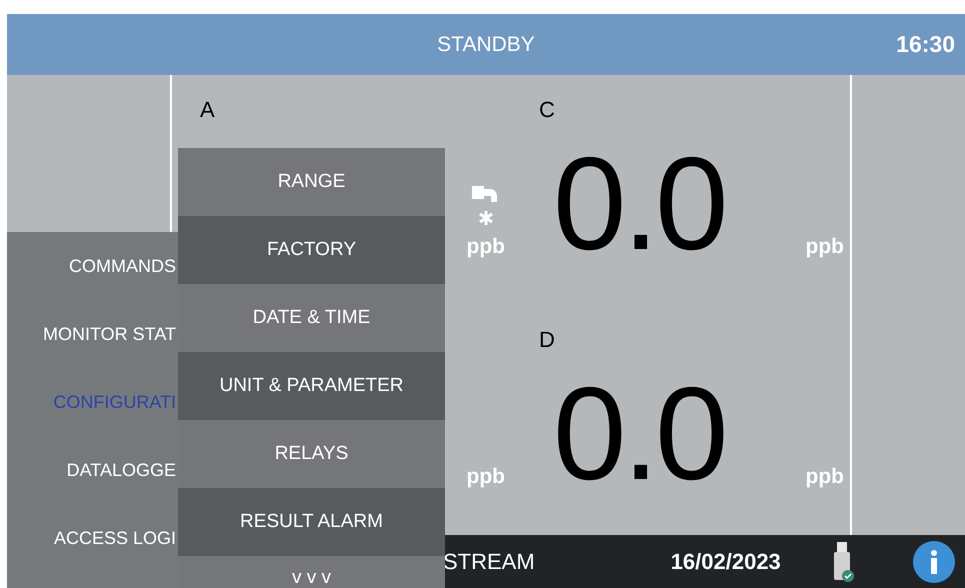 This screenshot has width=965, height=588. What do you see at coordinates (207, 109) in the screenshot?
I see `channel-label: A` at bounding box center [207, 109].